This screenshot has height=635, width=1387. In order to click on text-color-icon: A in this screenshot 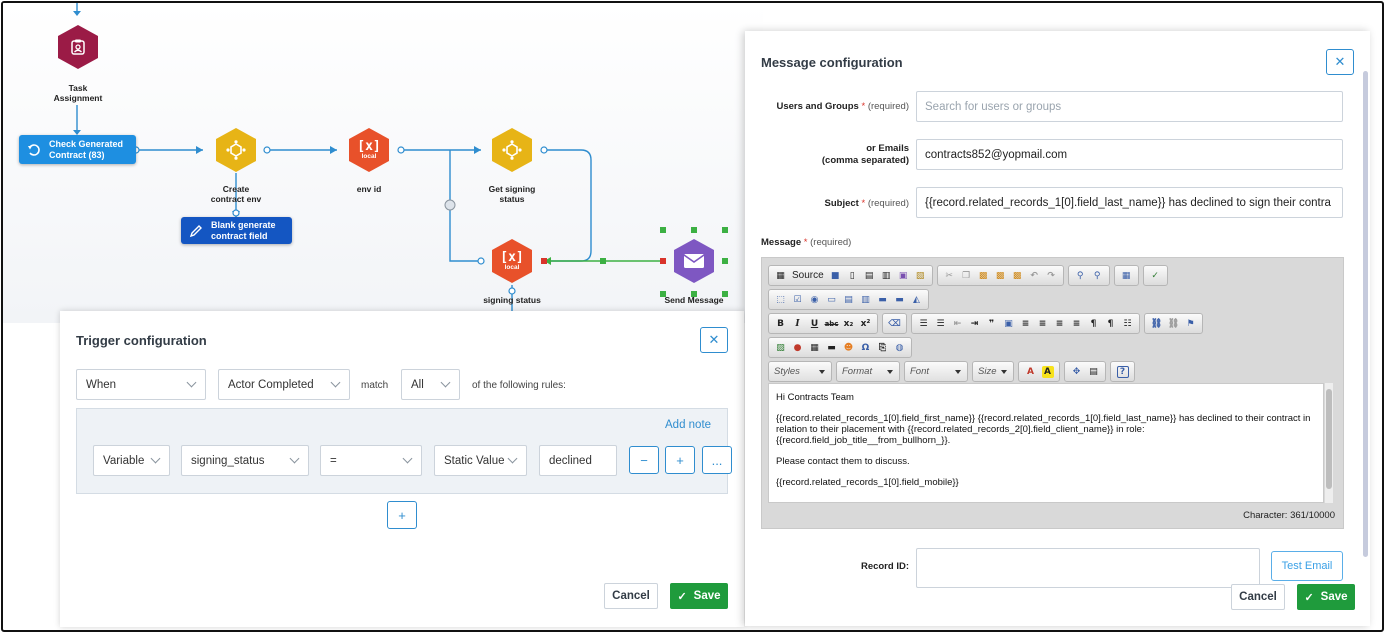, I will do `click(1031, 372)`.